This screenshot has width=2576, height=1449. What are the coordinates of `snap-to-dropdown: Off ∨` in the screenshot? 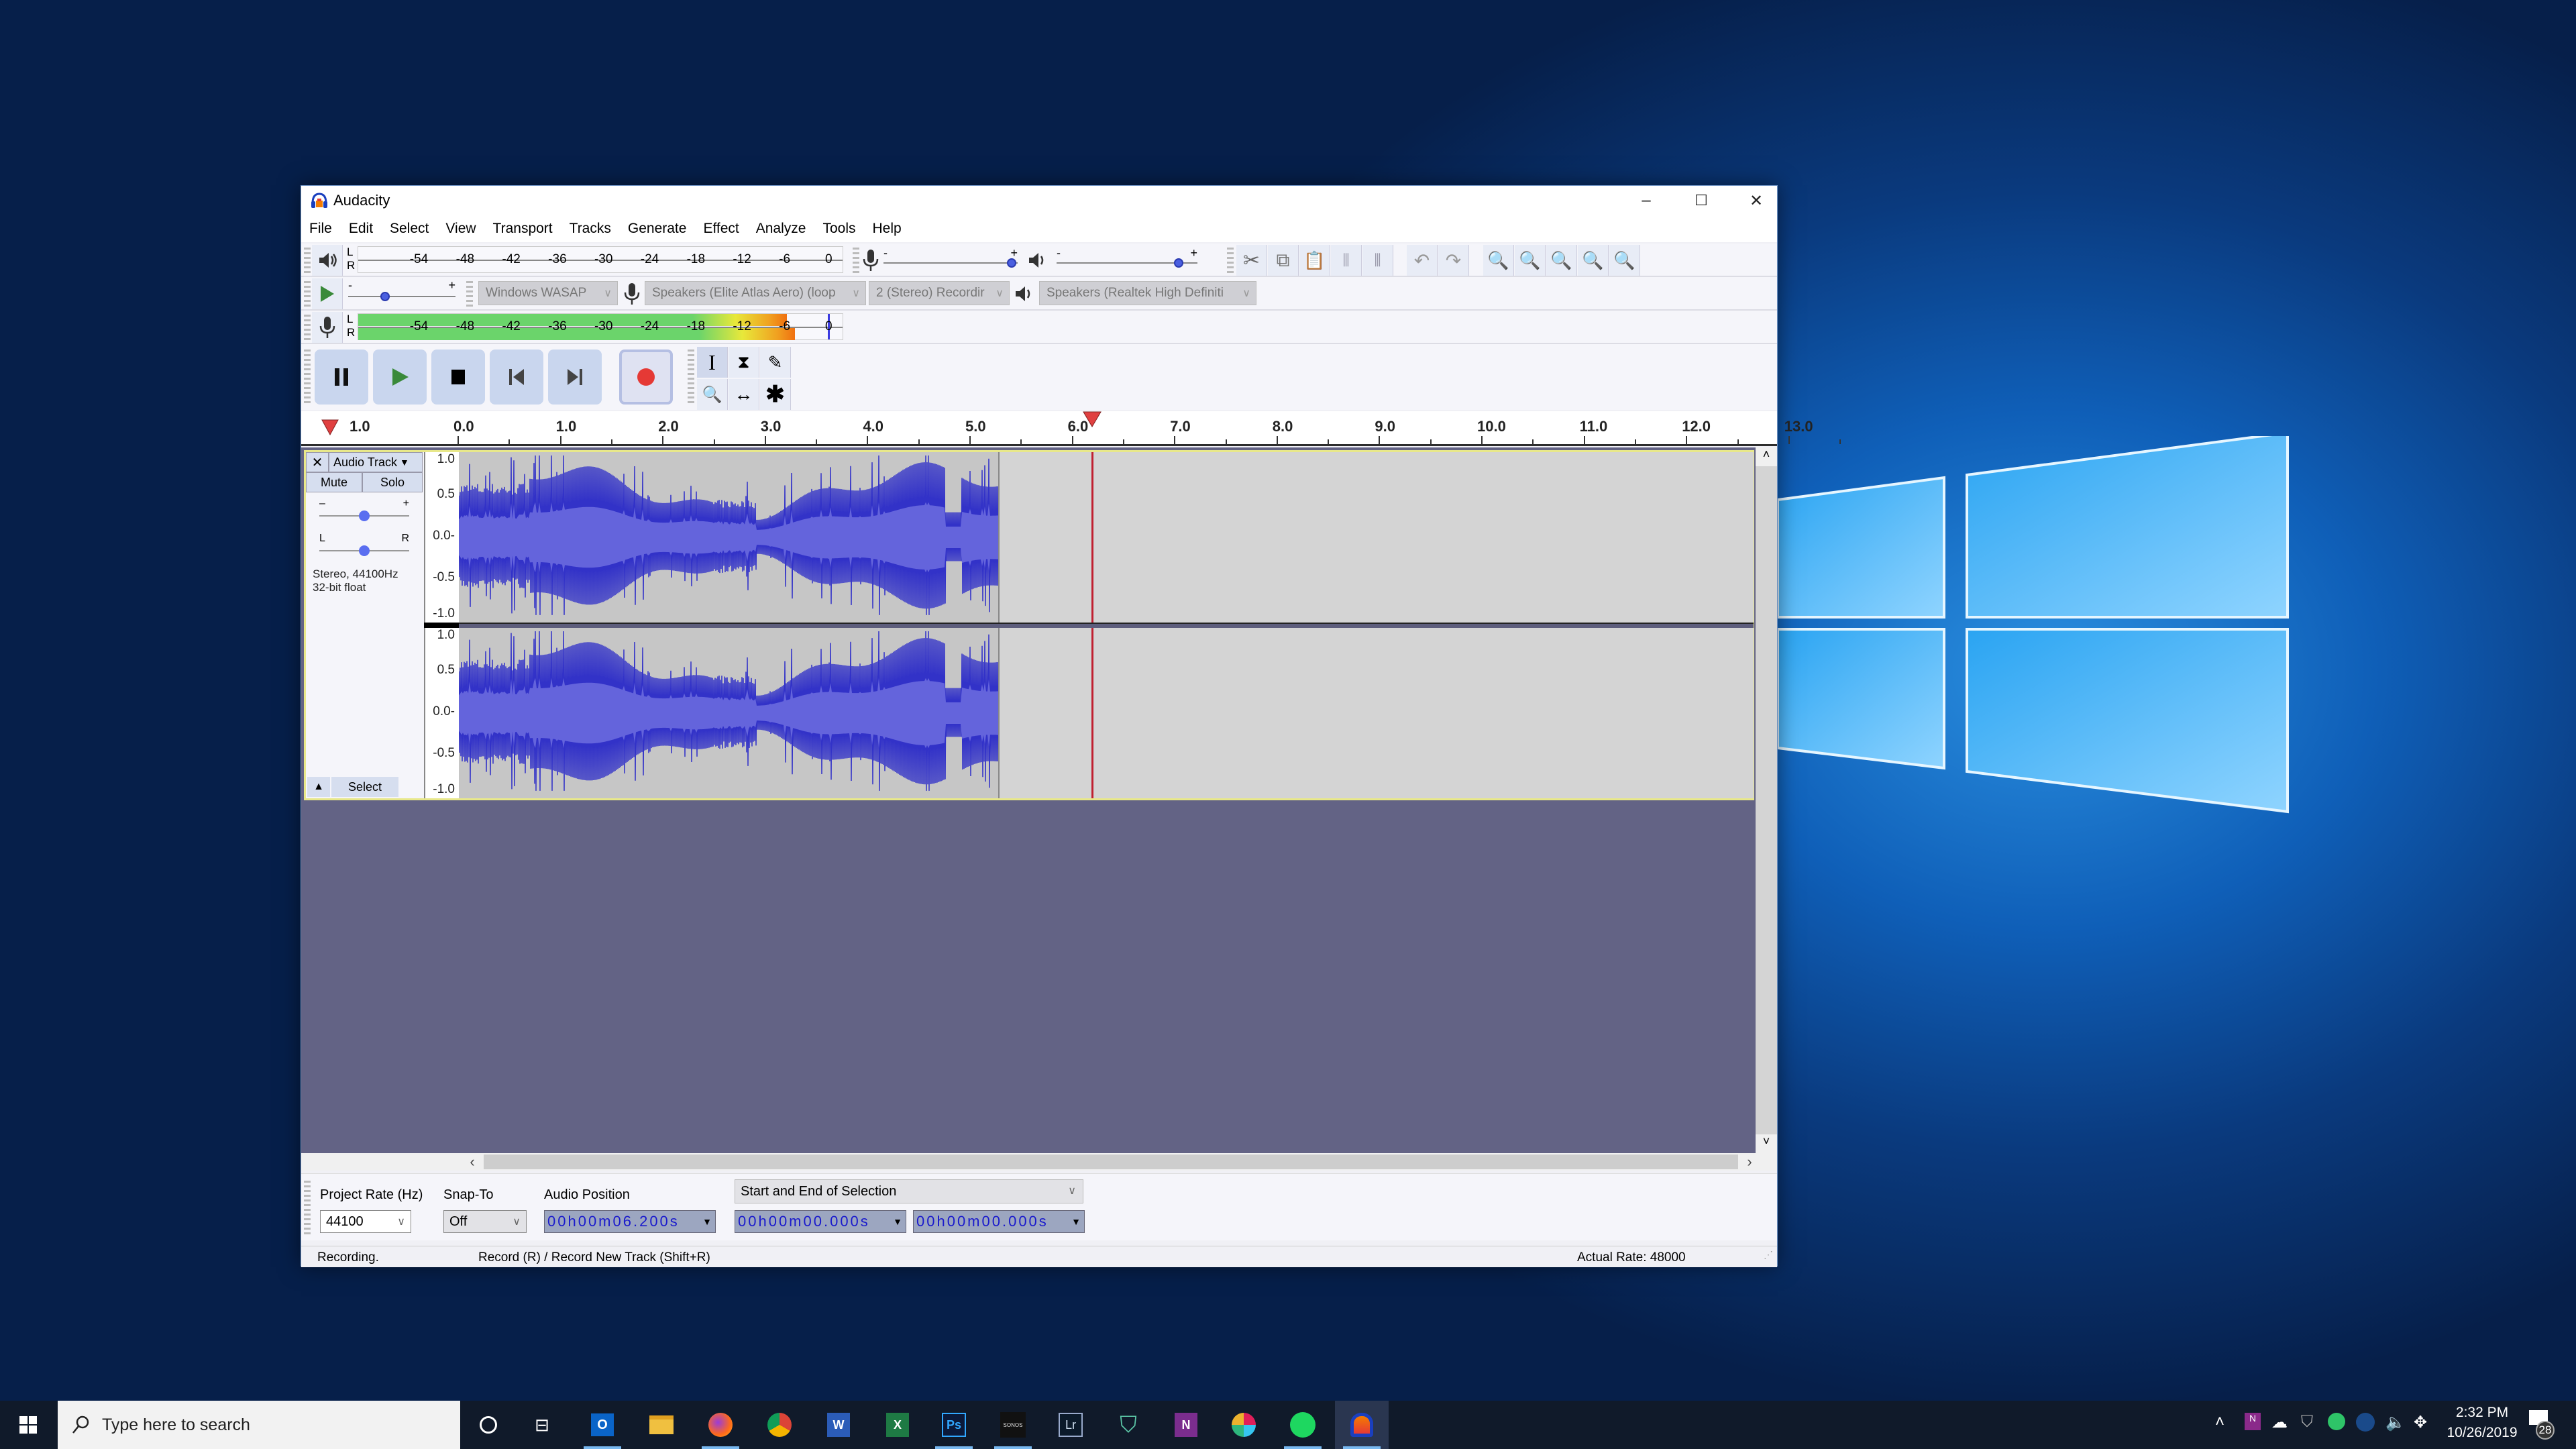 It's located at (485, 1221).